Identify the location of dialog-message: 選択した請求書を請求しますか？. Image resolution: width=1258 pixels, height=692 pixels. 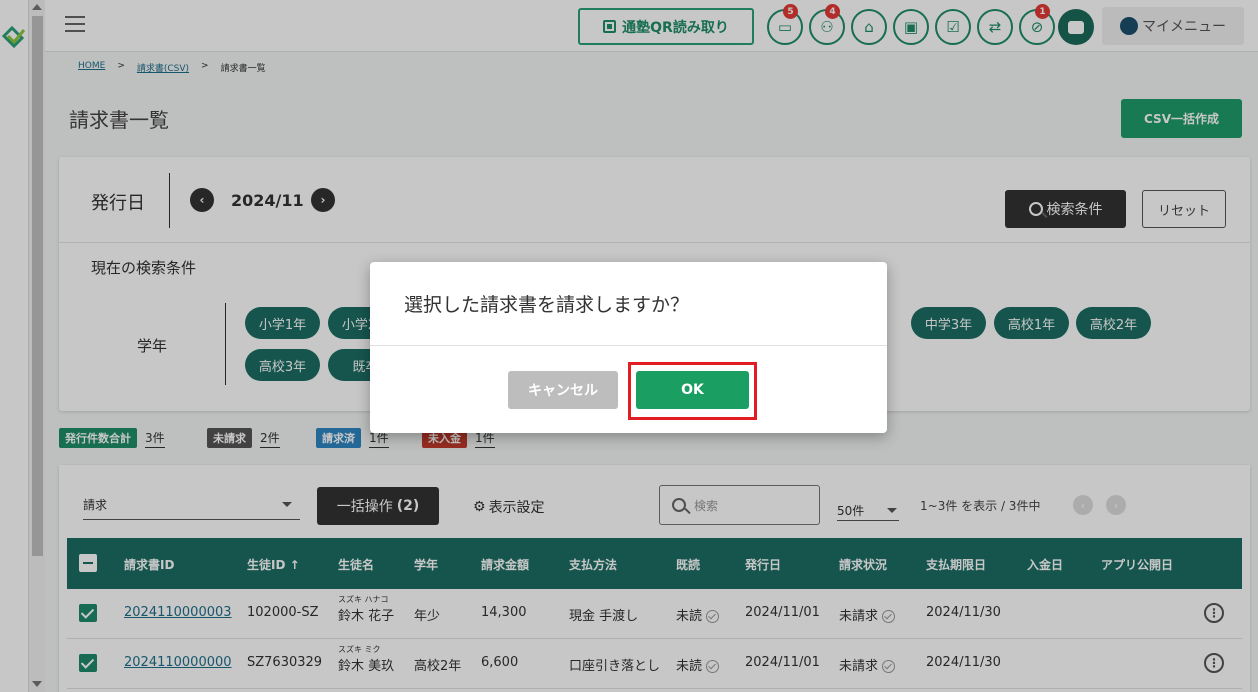
(547, 305).